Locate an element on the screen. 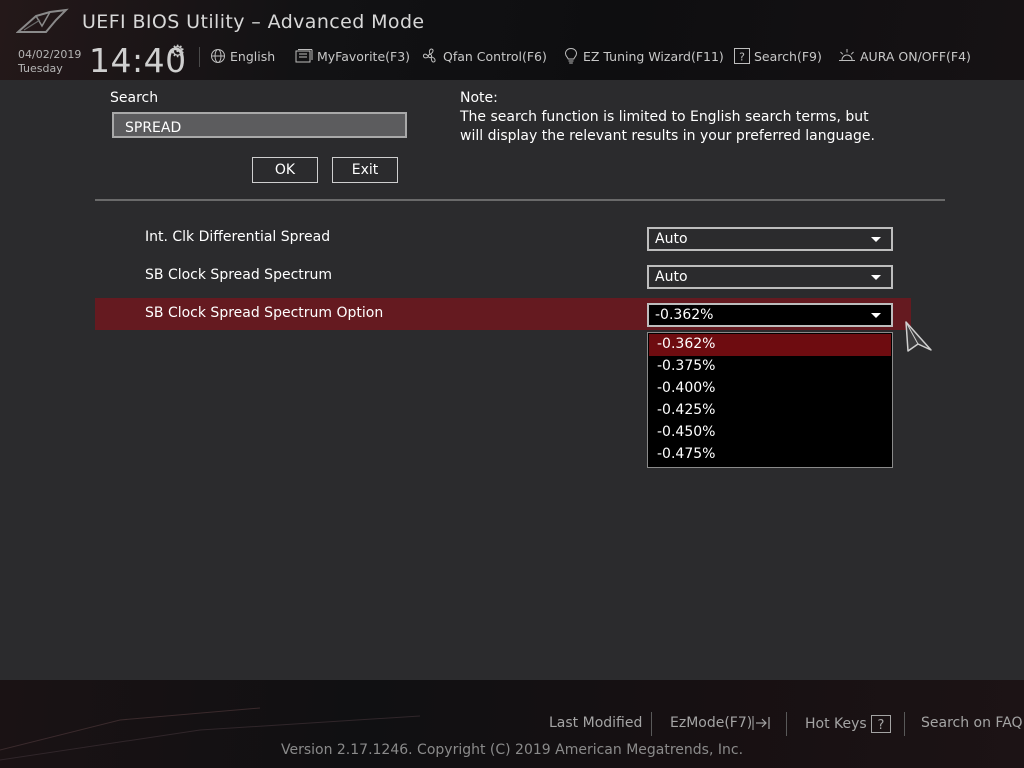 The width and height of the screenshot is (1024, 768). qfan-control-button: Qfan Control(F6) is located at coordinates (484, 56).